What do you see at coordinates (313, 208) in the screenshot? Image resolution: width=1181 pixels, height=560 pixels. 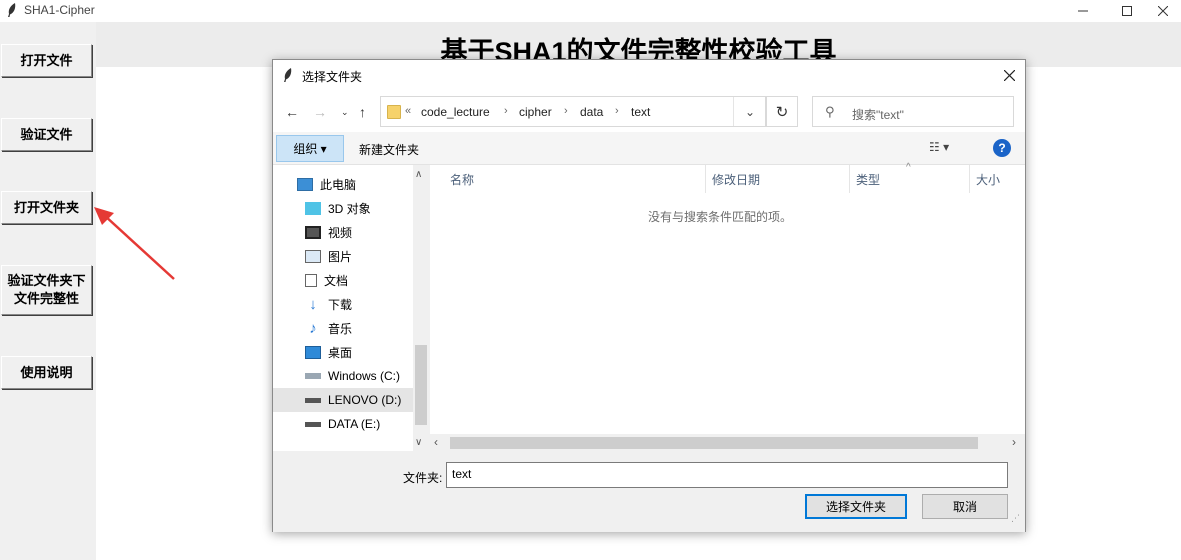 I see `cube-icon` at bounding box center [313, 208].